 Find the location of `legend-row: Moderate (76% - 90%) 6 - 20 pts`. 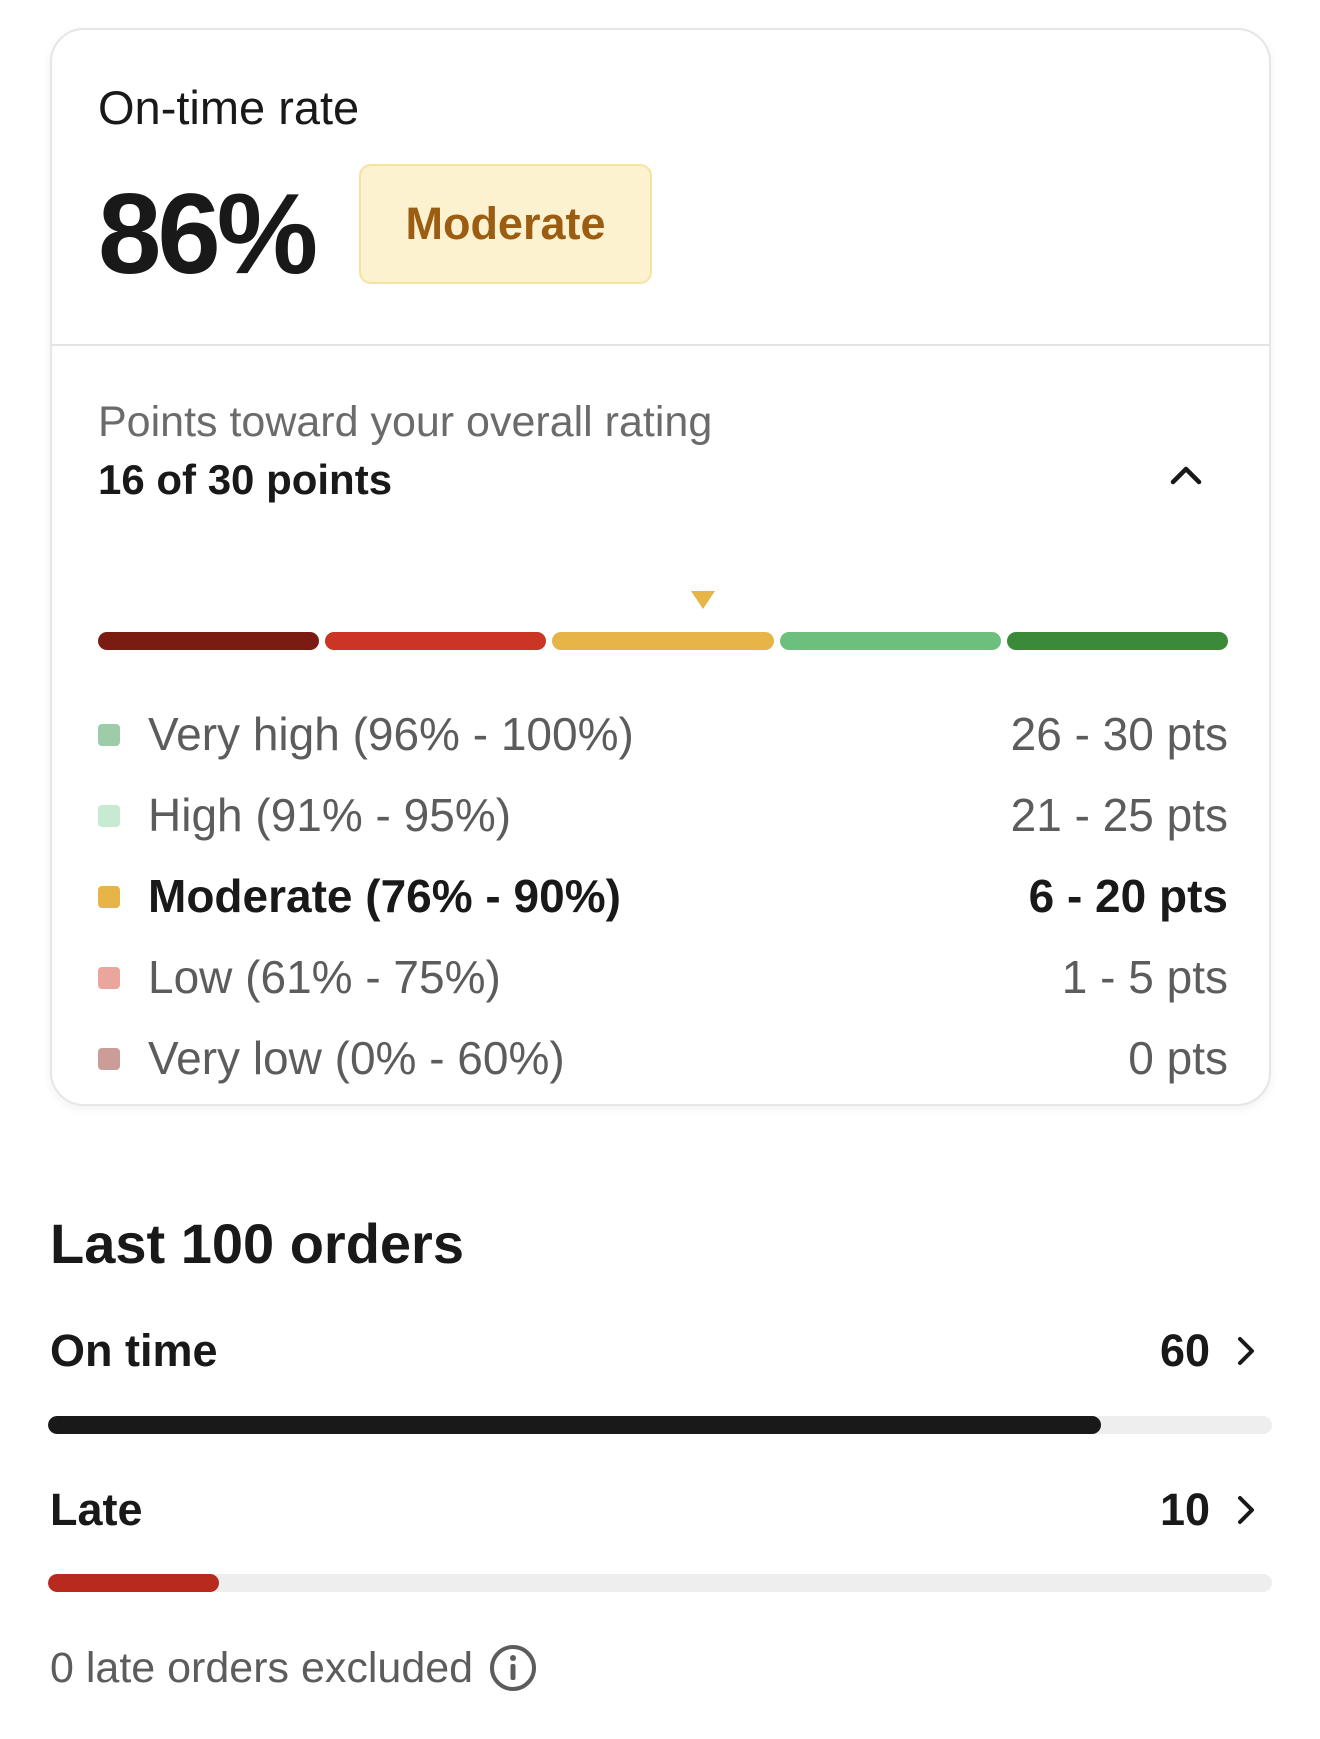

legend-row: Moderate (76% - 90%) 6 - 20 pts is located at coordinates (663, 904).